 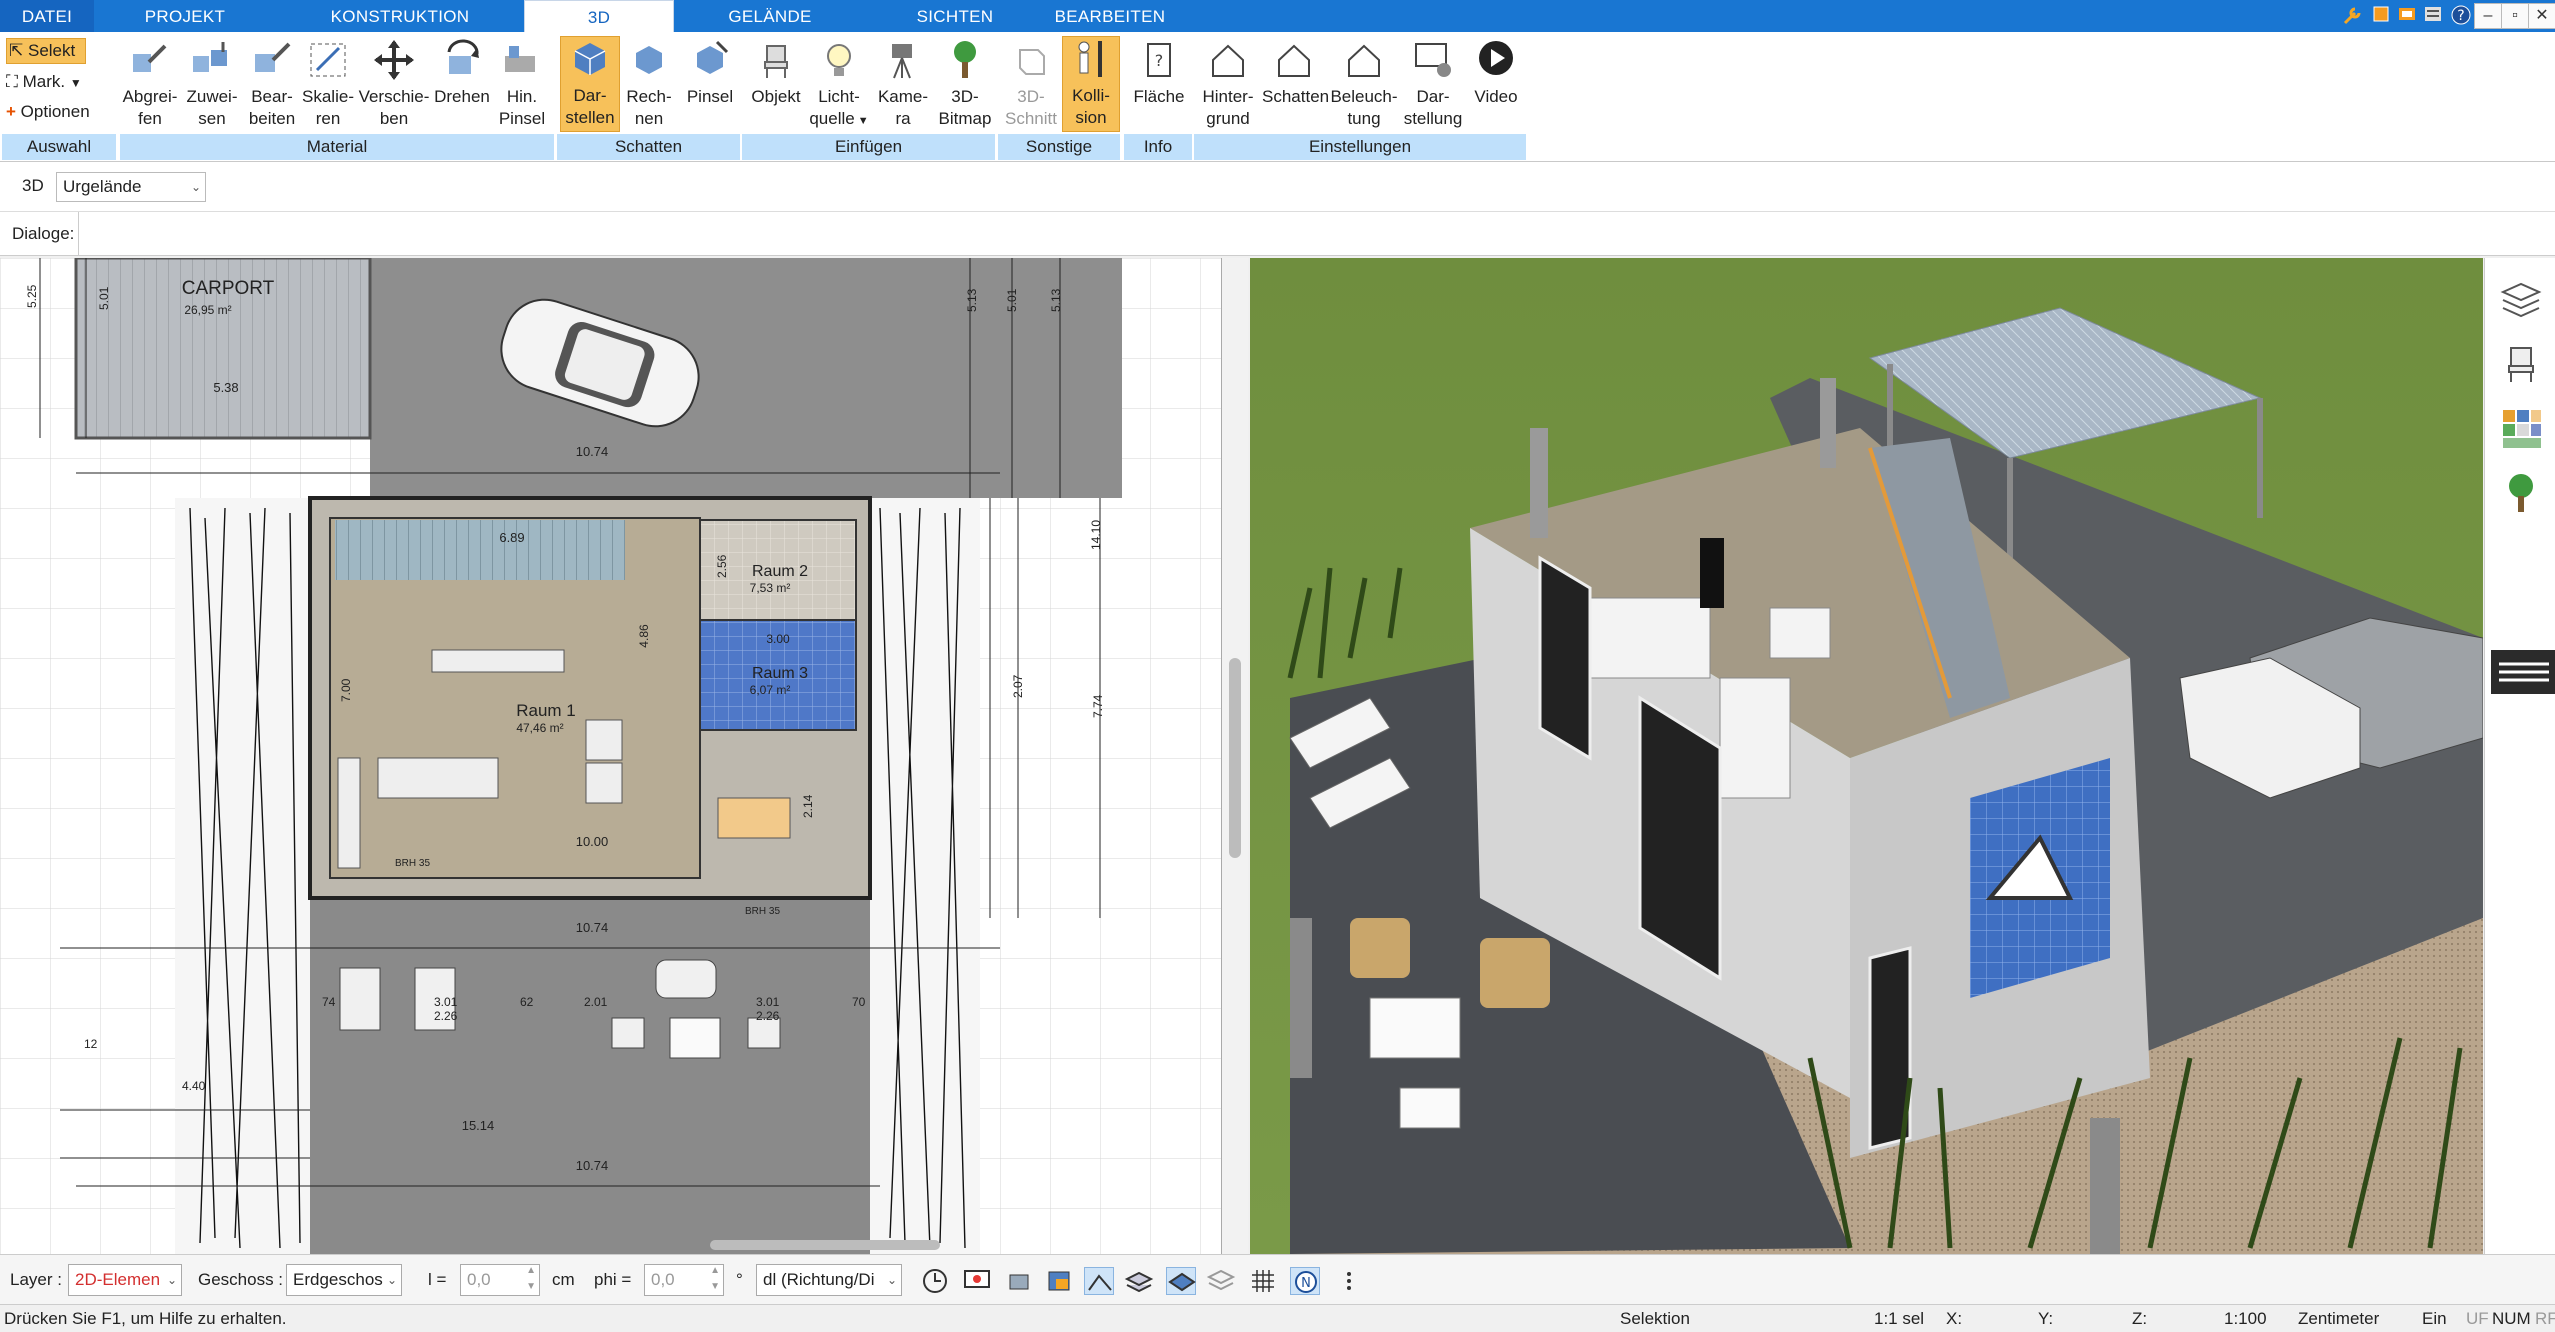 I want to click on layers-toggle-icon, so click(x=1221, y=1281).